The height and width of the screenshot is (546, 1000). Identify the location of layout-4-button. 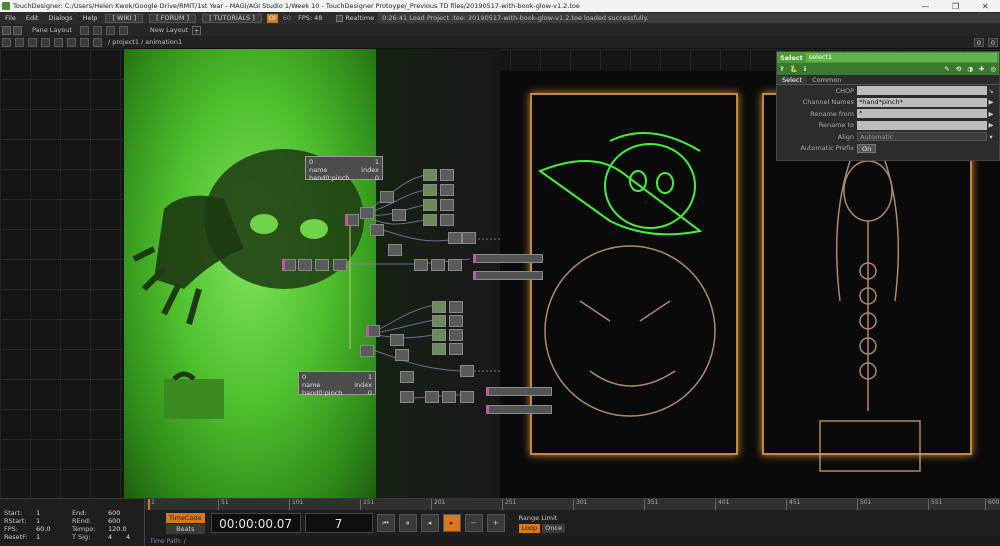
(123, 30).